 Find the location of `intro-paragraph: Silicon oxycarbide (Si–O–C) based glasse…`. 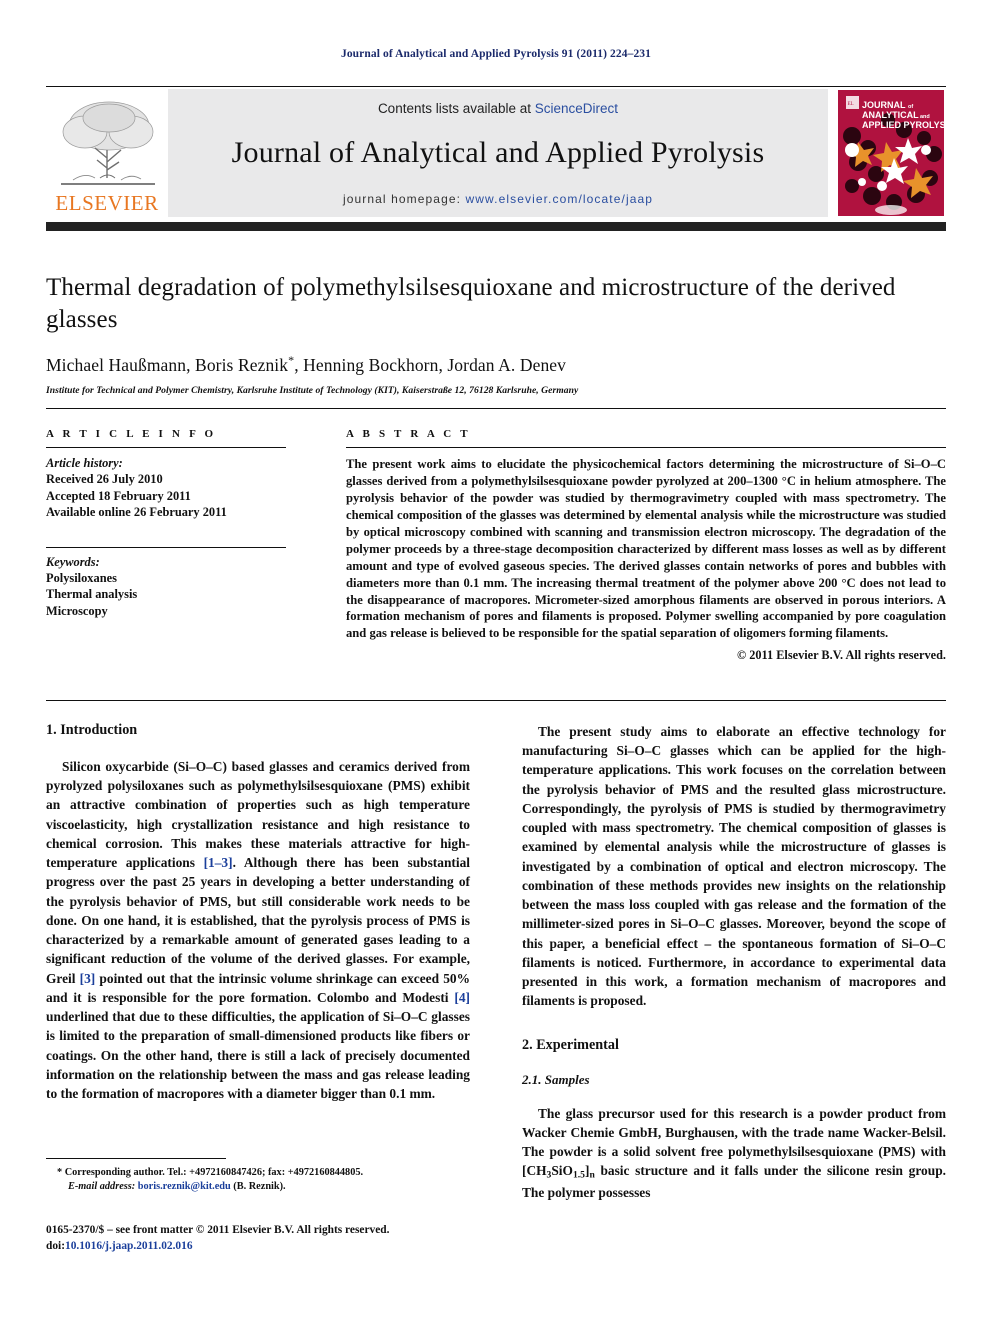

intro-paragraph: Silicon oxycarbide (Si–O–C) based glasse… is located at coordinates (258, 930).